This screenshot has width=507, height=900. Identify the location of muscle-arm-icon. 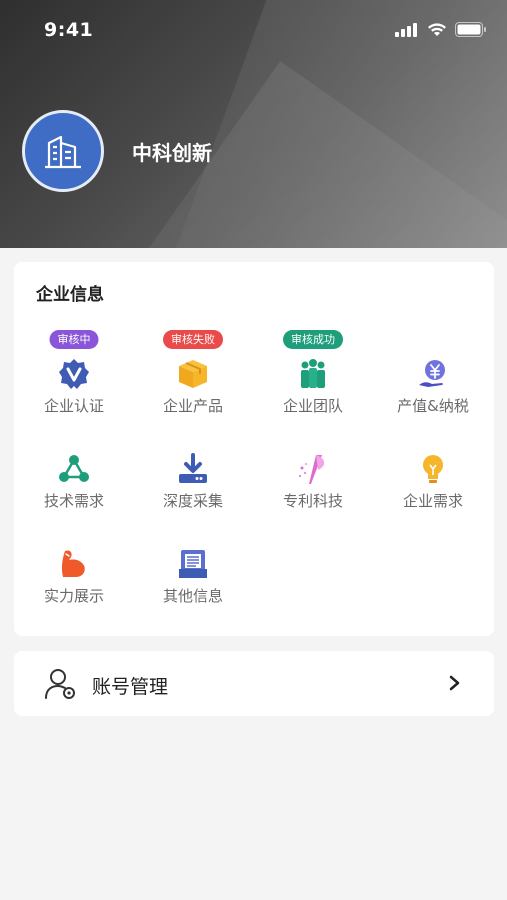
(74, 564).